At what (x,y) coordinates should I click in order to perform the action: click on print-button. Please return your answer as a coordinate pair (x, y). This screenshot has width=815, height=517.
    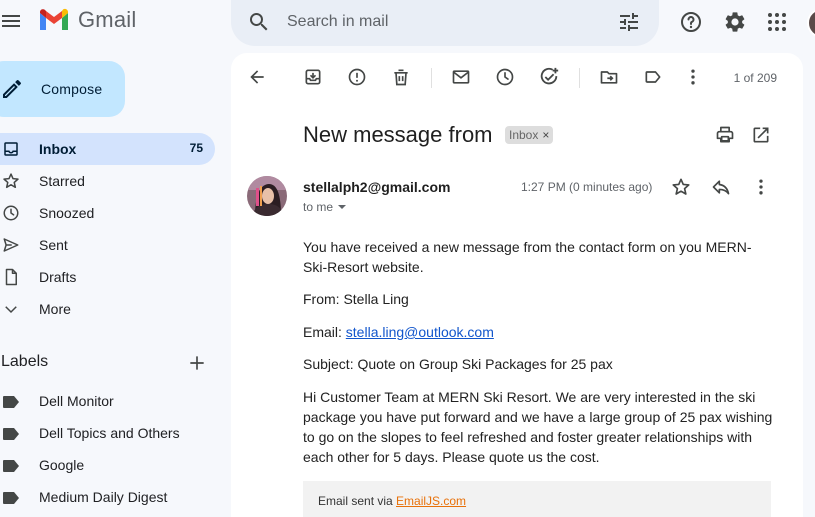
    Looking at the image, I should click on (725, 135).